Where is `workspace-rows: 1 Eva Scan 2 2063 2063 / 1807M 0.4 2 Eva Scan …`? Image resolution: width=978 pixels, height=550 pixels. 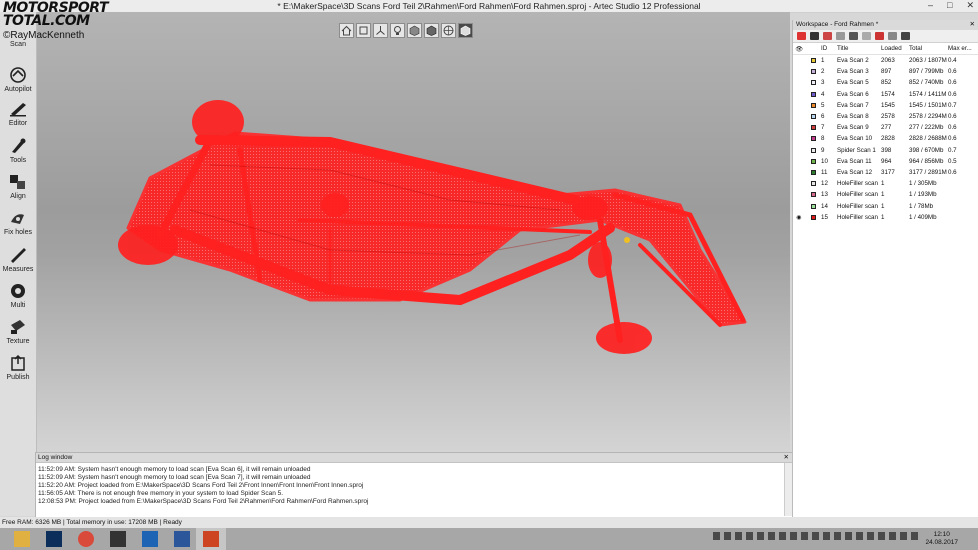 workspace-rows: 1 Eva Scan 2 2063 2063 / 1807M 0.4 2 Eva Scan … is located at coordinates (885, 139).